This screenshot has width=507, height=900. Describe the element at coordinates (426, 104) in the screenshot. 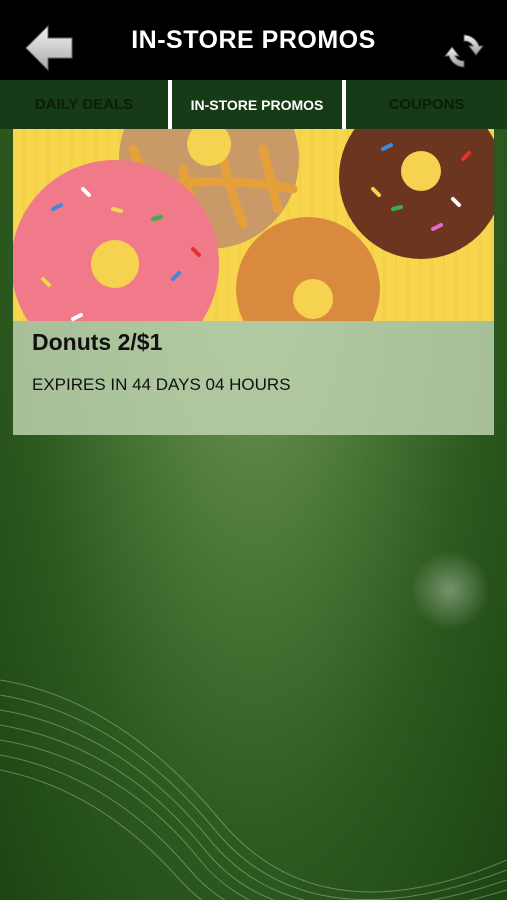

I see `tab-coupons: COUPONS` at that location.